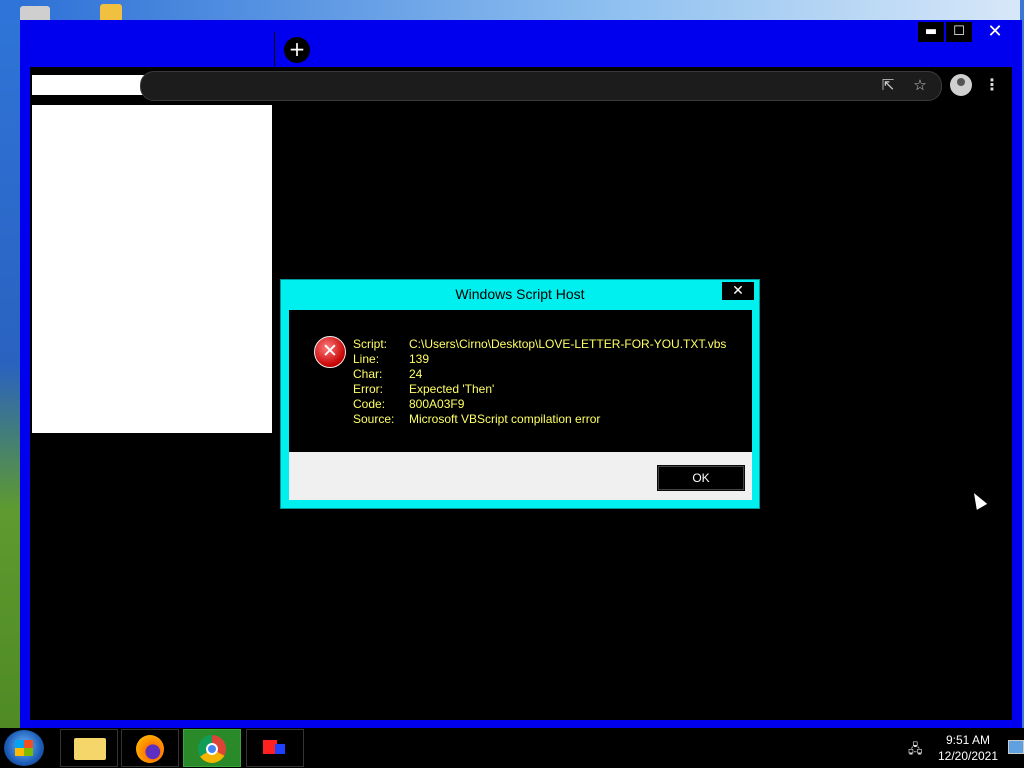 Image resolution: width=1024 pixels, height=768 pixels. What do you see at coordinates (366, 359) in the screenshot?
I see `detail-key: Line:` at bounding box center [366, 359].